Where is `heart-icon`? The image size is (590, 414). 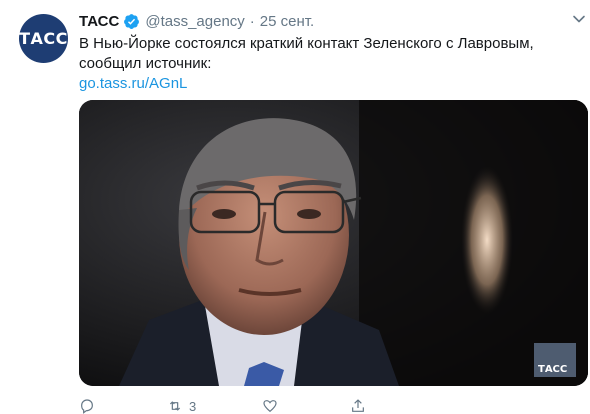
heart-icon is located at coordinates (270, 406).